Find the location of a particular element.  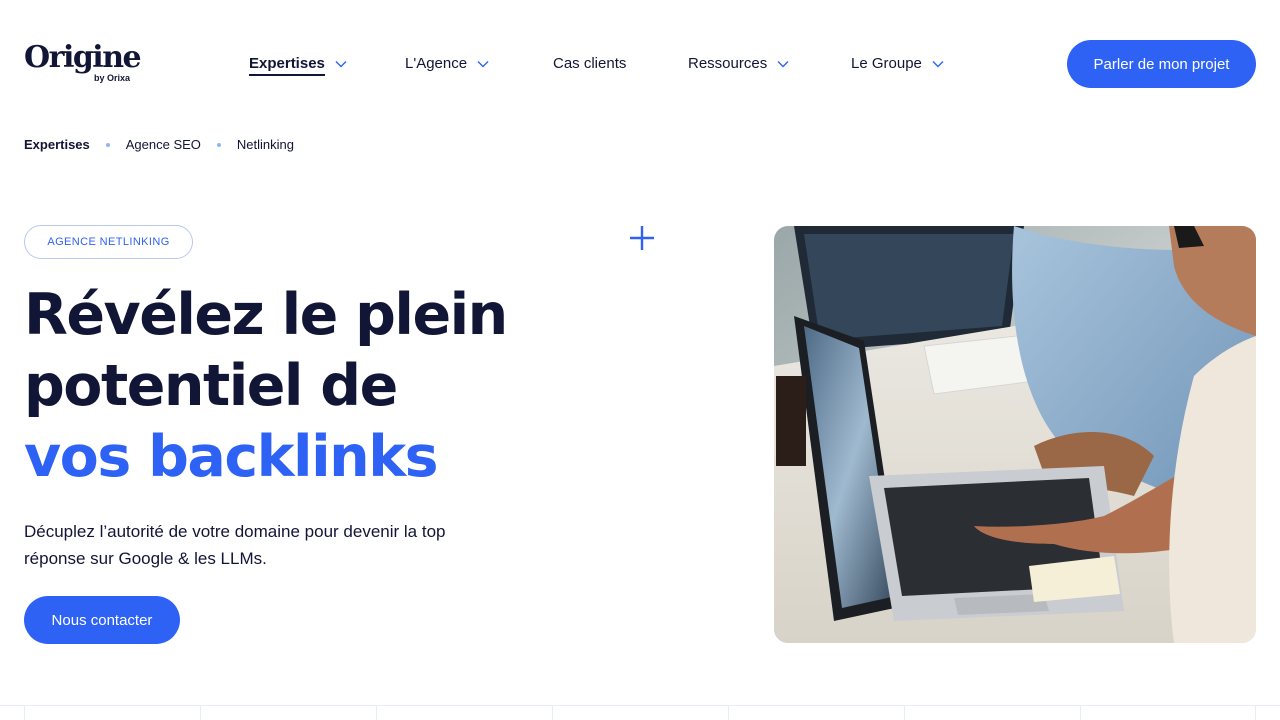

breadcrumb: Expertises Agence SEO Netlinking is located at coordinates (159, 145).